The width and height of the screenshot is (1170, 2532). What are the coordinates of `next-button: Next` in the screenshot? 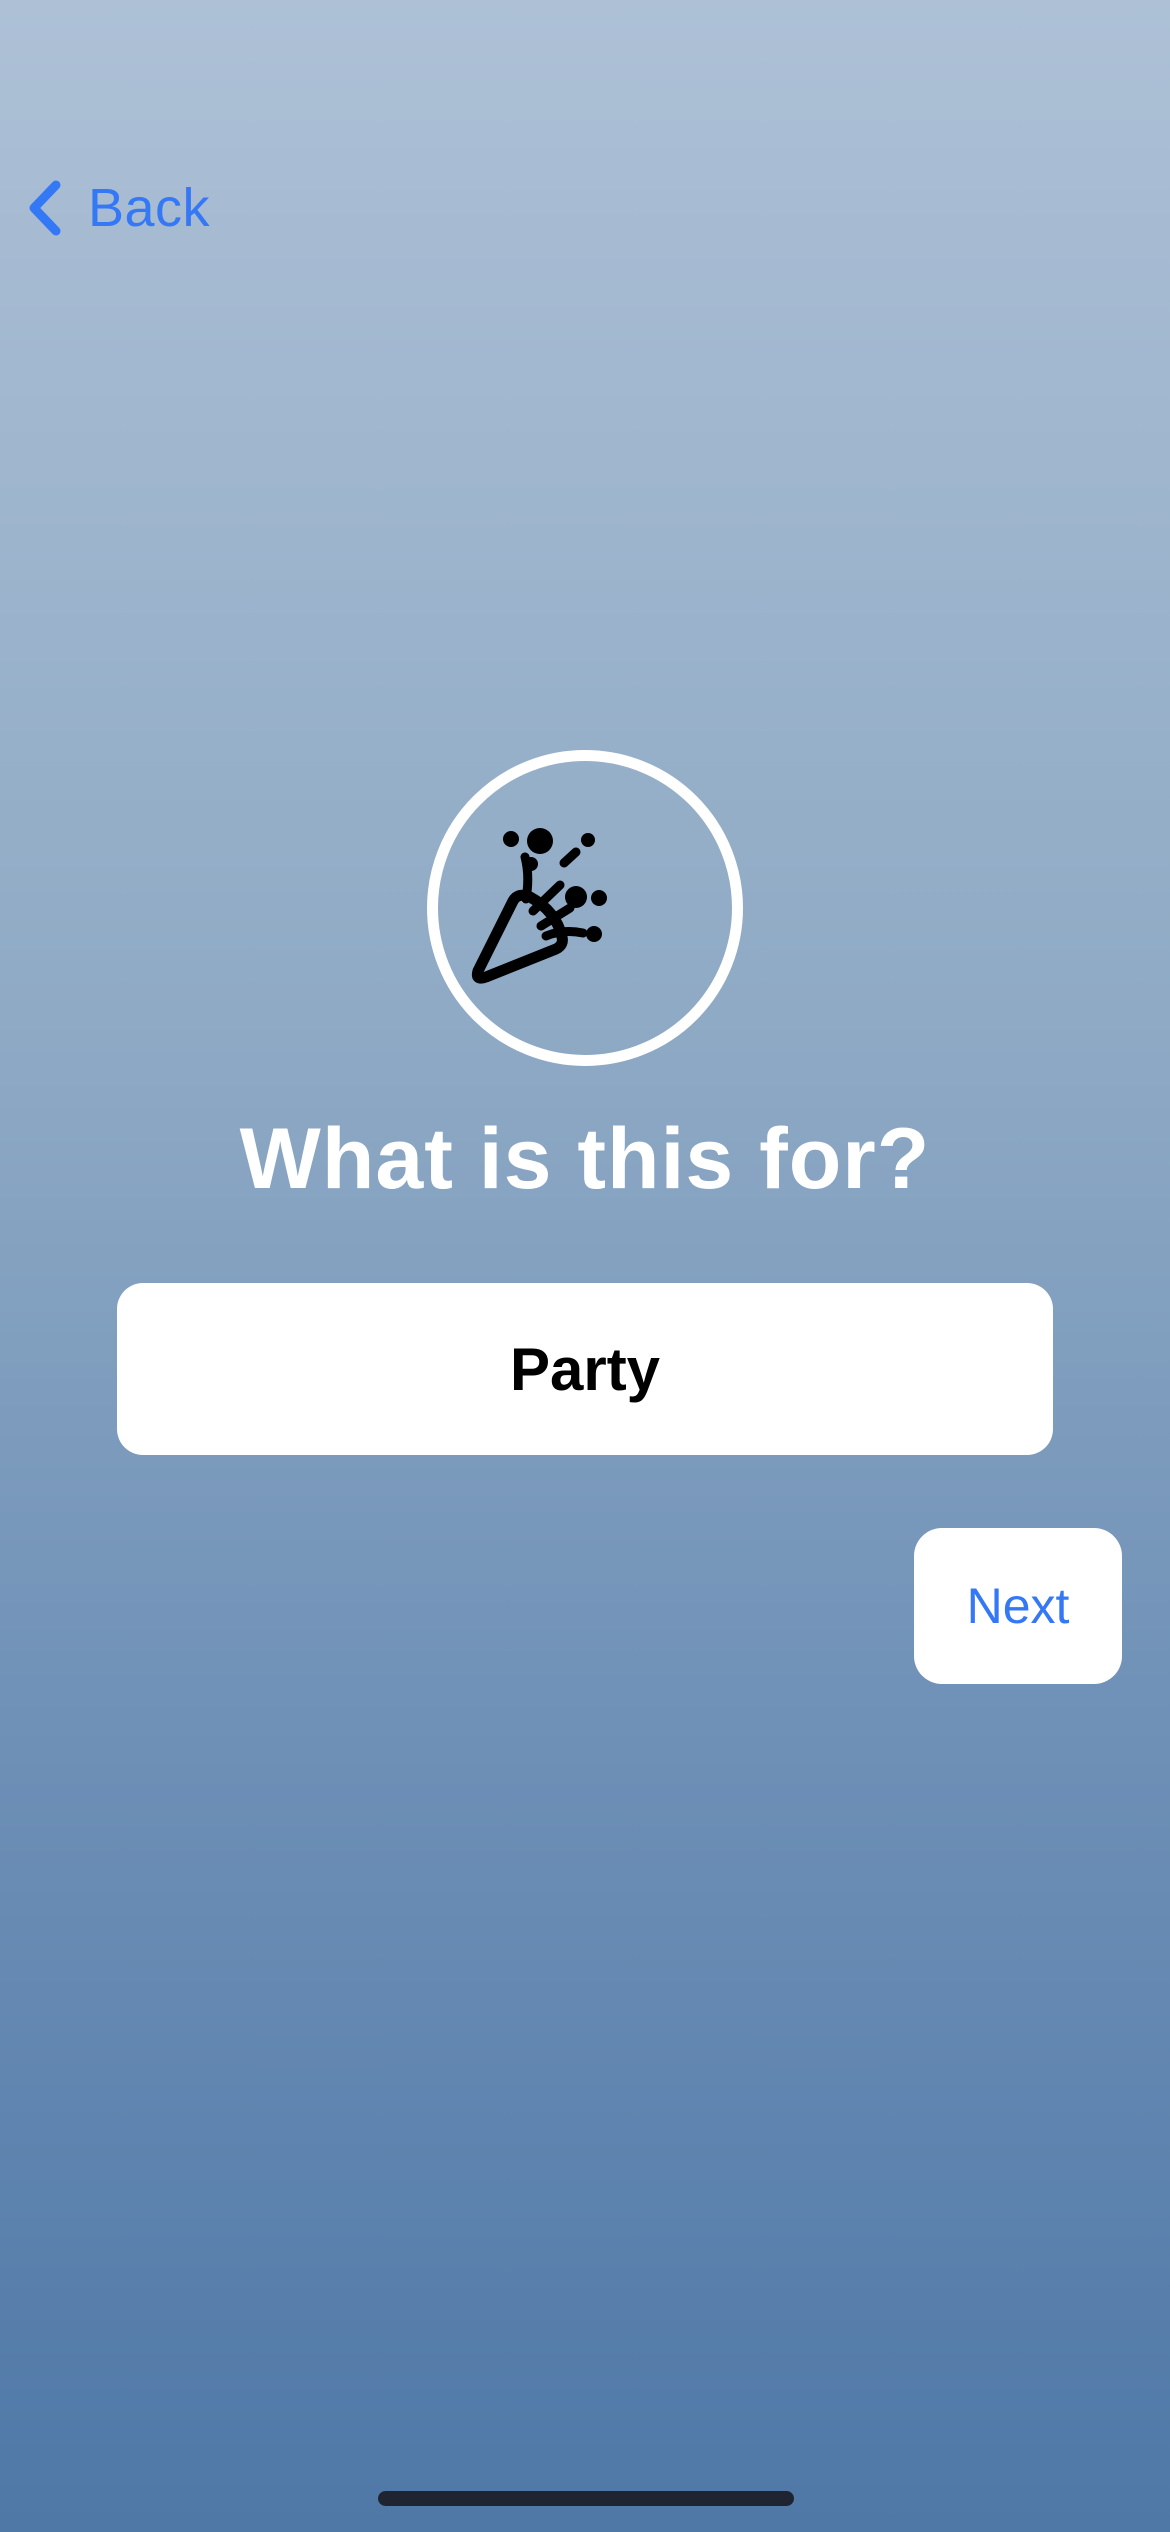 It's located at (1018, 1606).